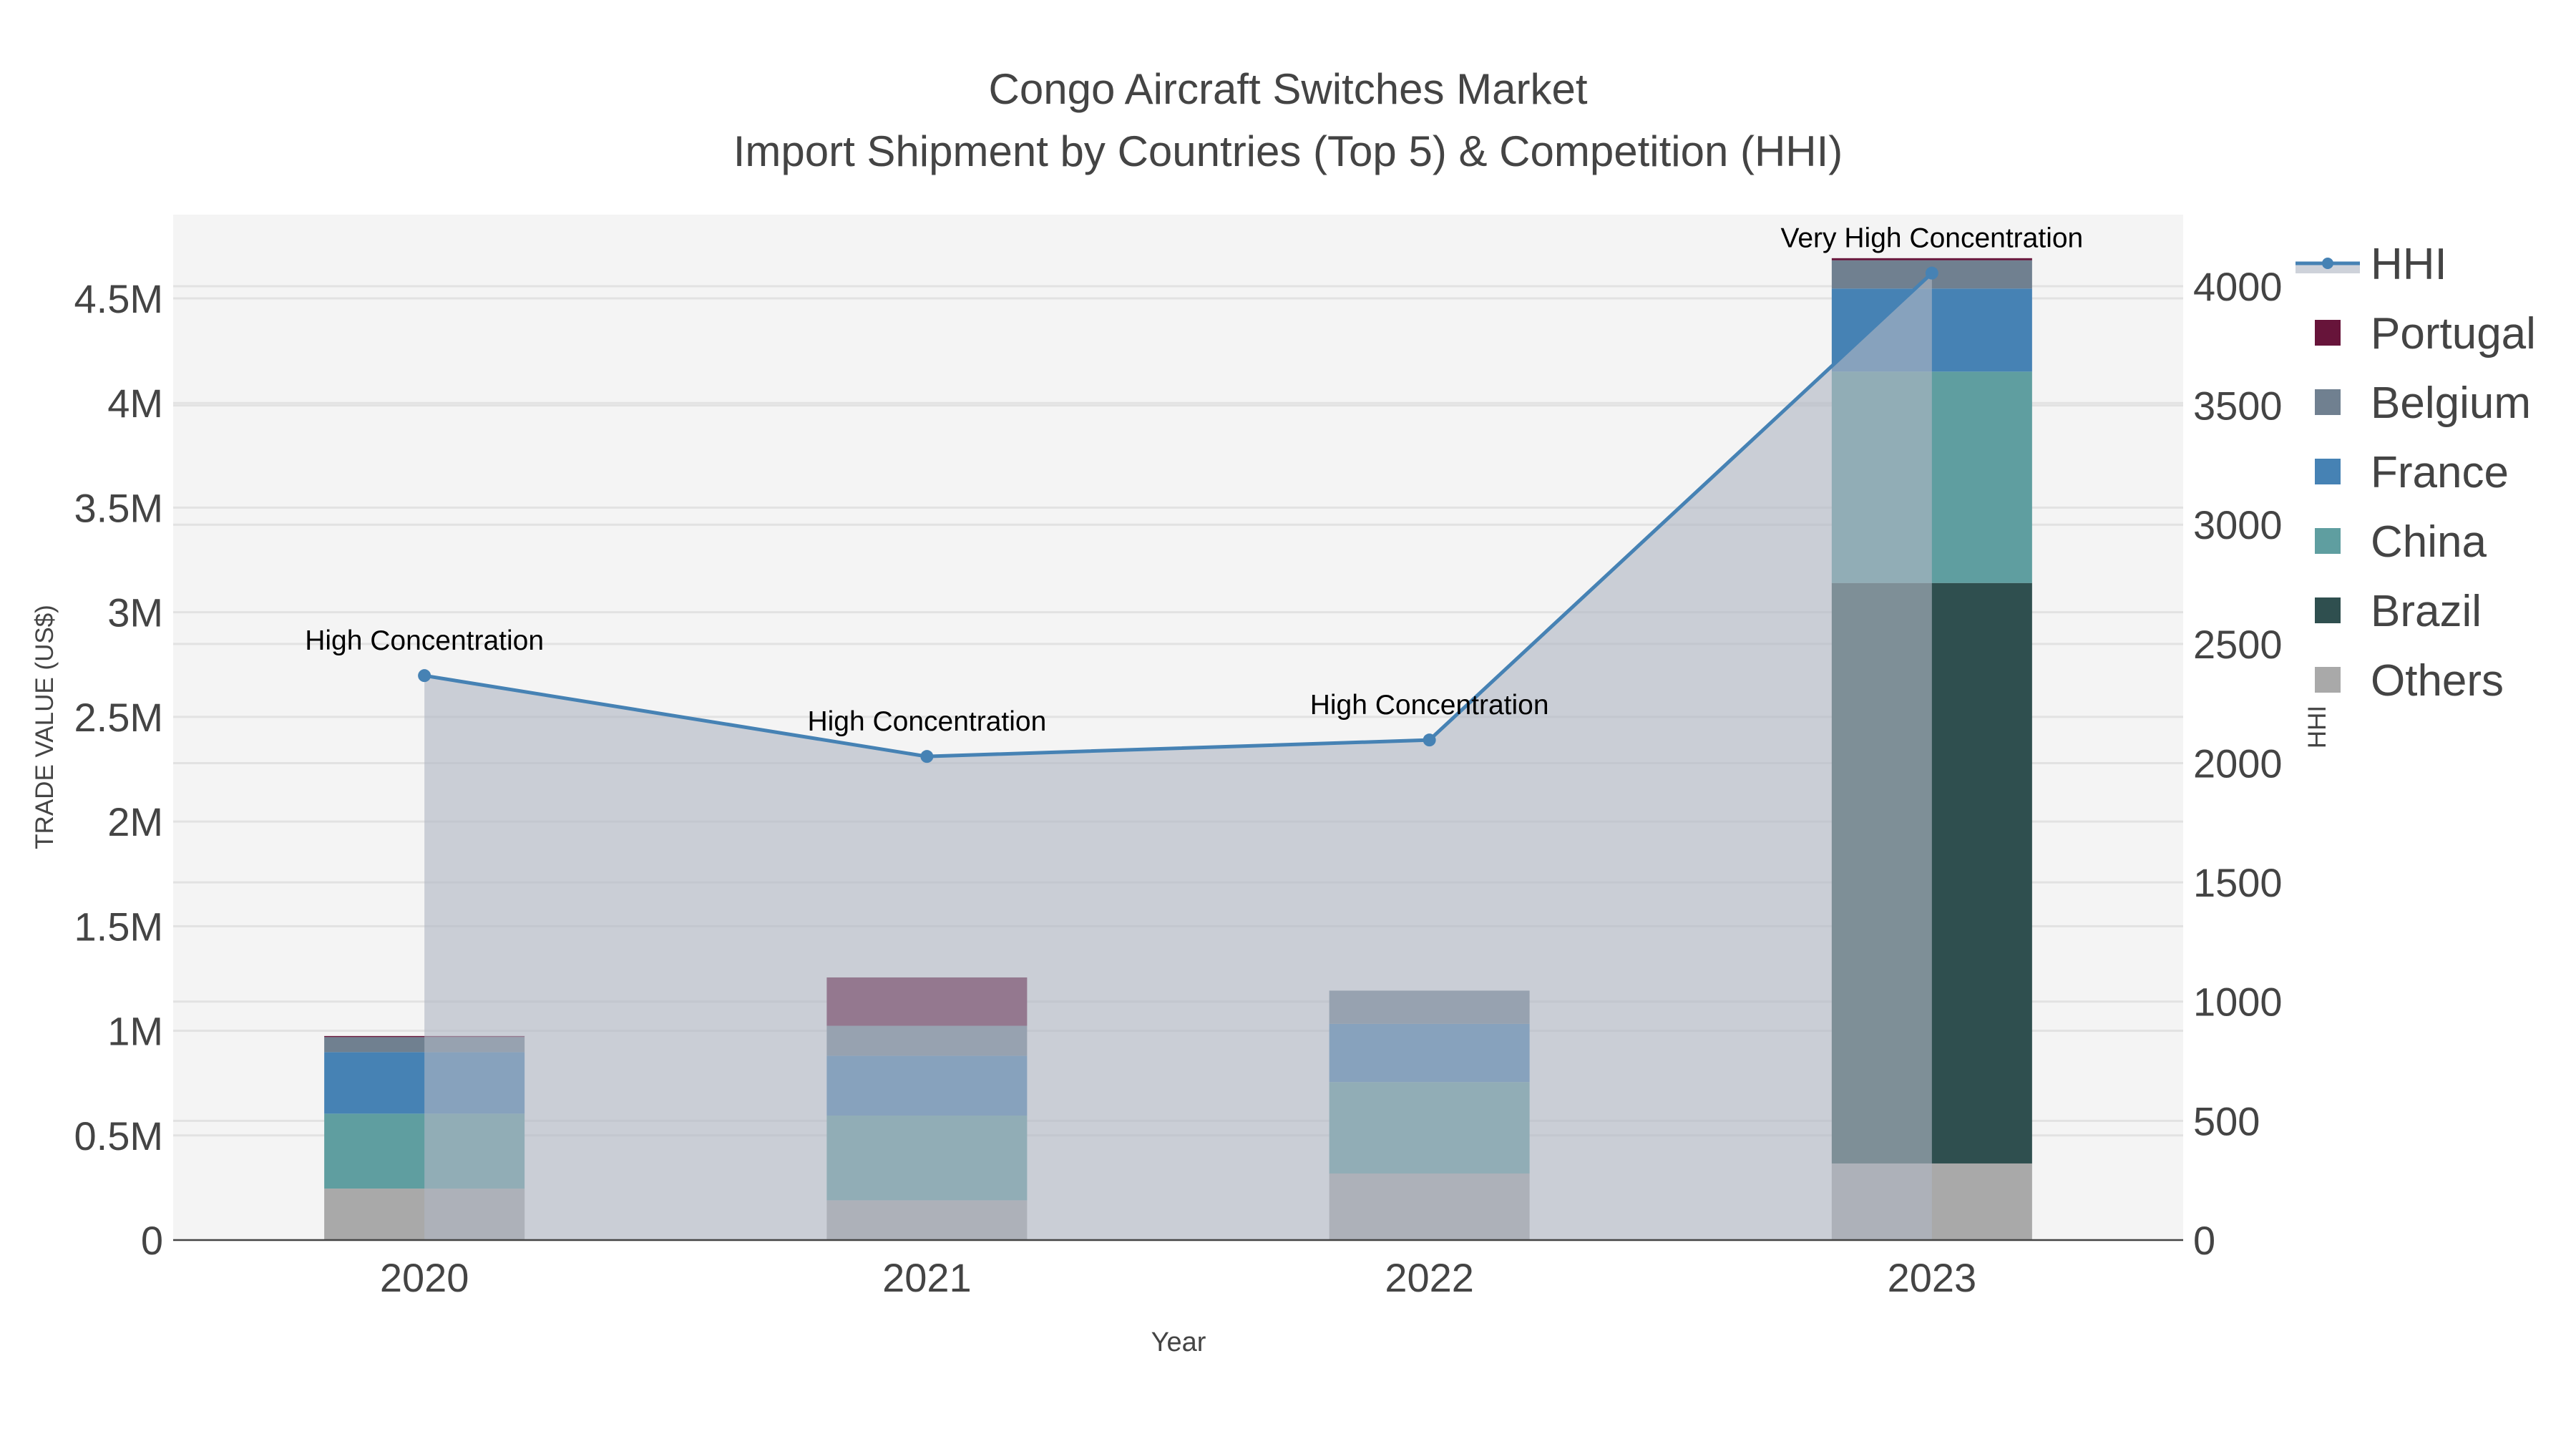  What do you see at coordinates (119, 507) in the screenshot?
I see `y-tick-label: 3.5M` at bounding box center [119, 507].